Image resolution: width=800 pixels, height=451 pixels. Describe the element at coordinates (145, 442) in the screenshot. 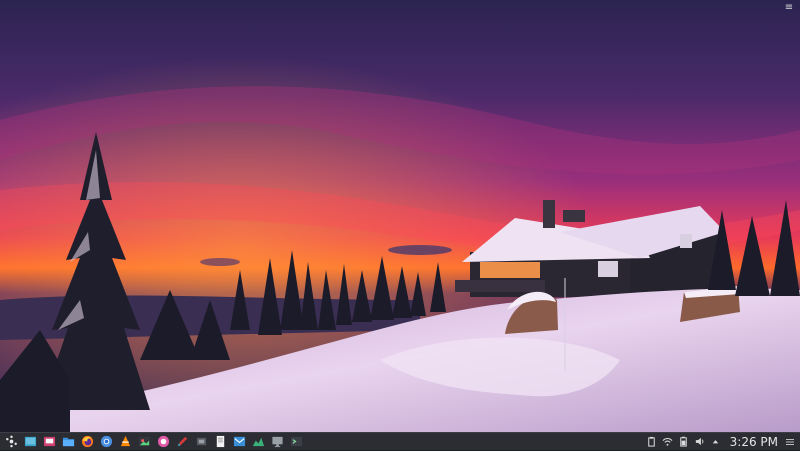

I see `image-viewer-icon` at that location.